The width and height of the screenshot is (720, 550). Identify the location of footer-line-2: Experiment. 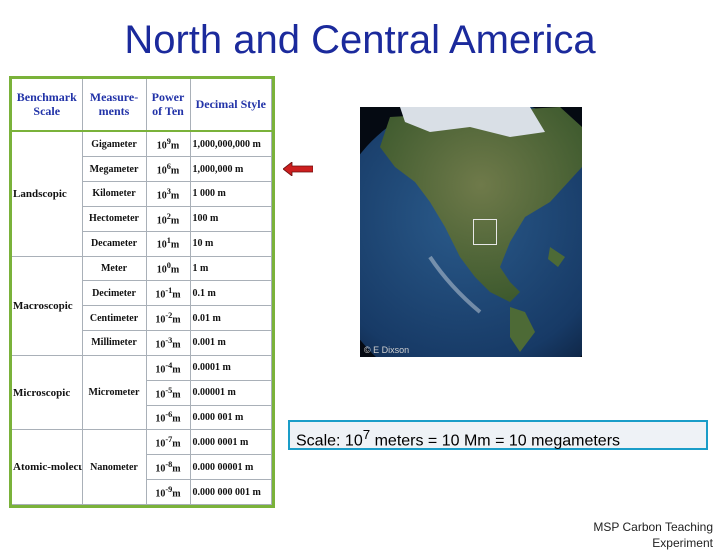
(682, 543).